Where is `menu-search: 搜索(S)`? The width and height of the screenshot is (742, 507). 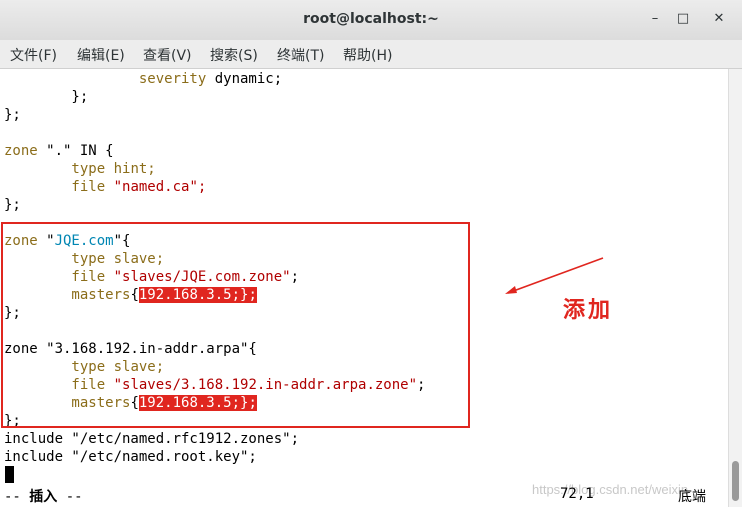 menu-search: 搜索(S) is located at coordinates (234, 55).